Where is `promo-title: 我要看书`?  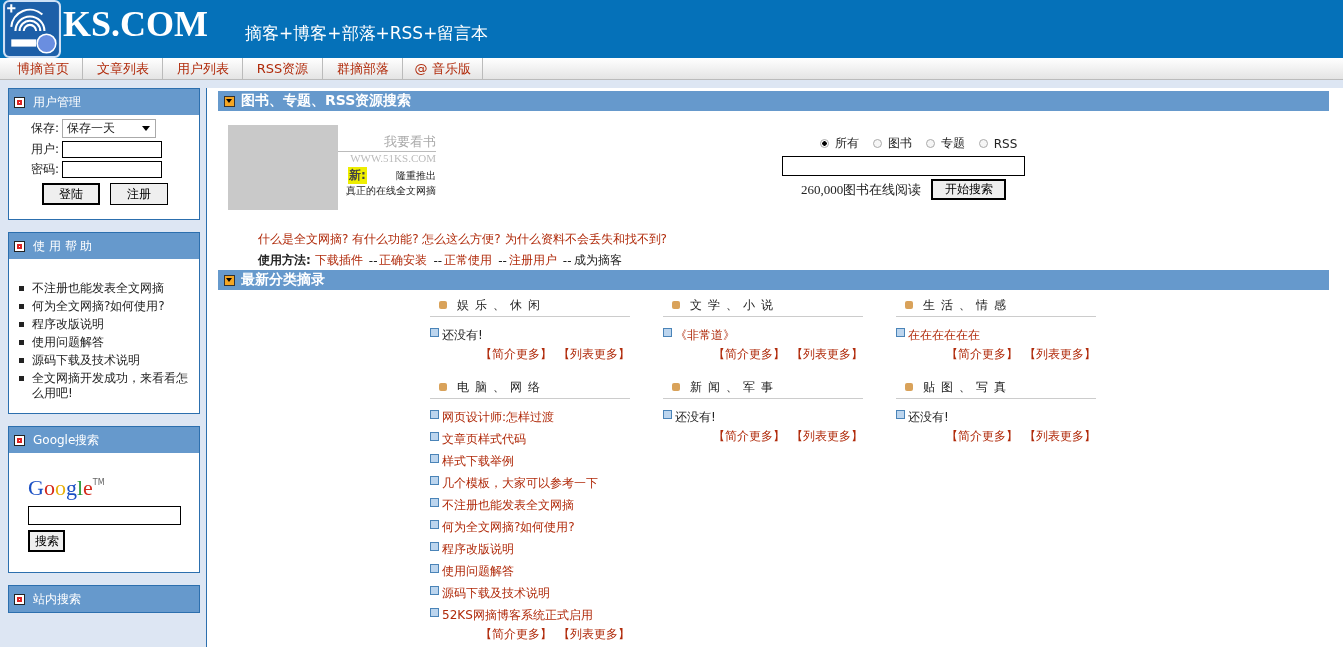
promo-title: 我要看书 is located at coordinates (387, 142).